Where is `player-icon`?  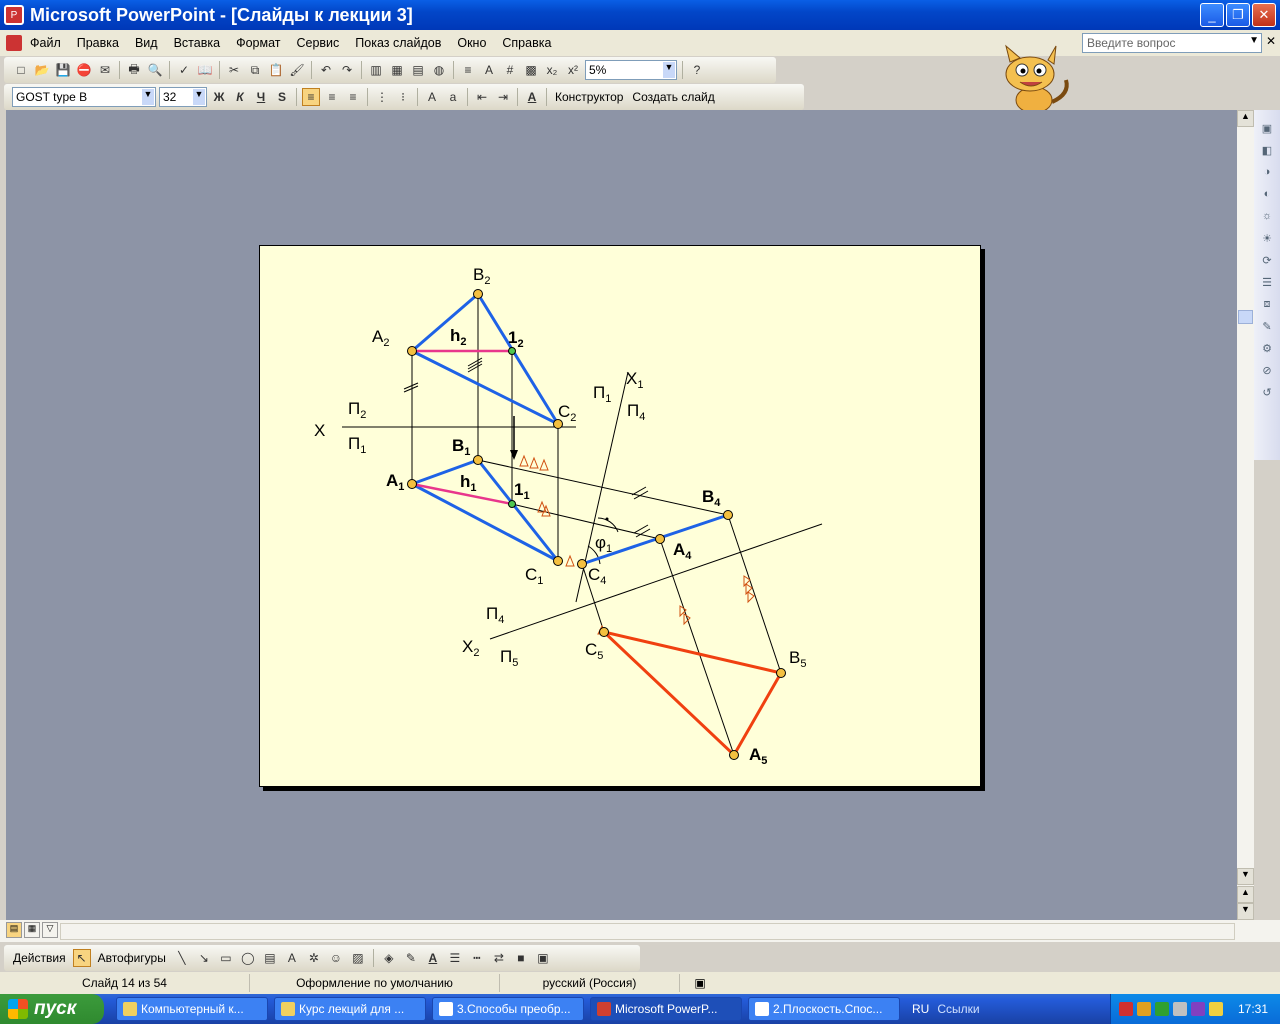
player-icon is located at coordinates (1198, 1009).